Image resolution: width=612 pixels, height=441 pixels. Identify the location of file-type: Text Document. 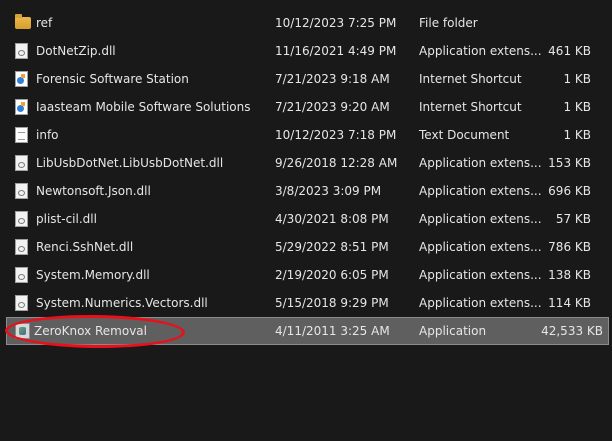
(464, 135).